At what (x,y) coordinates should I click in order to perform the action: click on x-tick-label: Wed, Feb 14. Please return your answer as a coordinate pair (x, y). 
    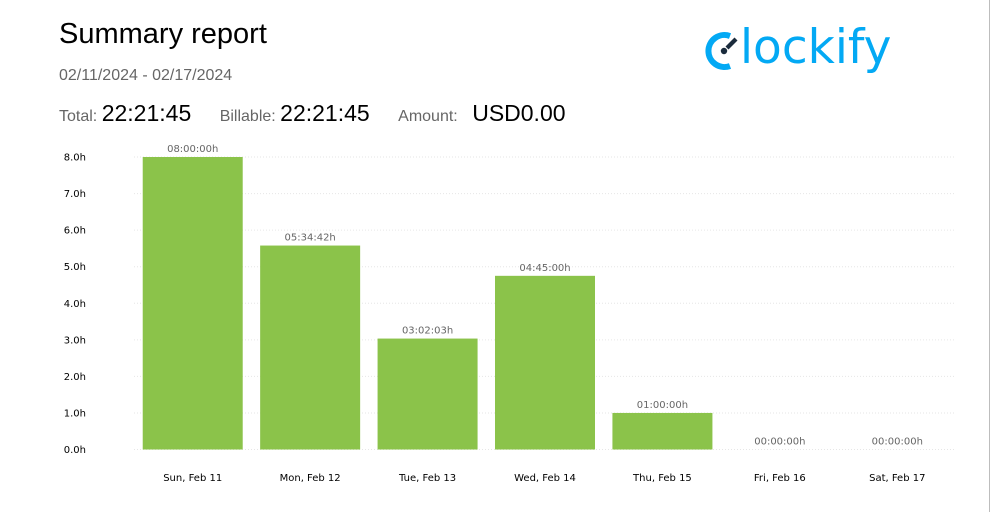
    Looking at the image, I should click on (545, 478).